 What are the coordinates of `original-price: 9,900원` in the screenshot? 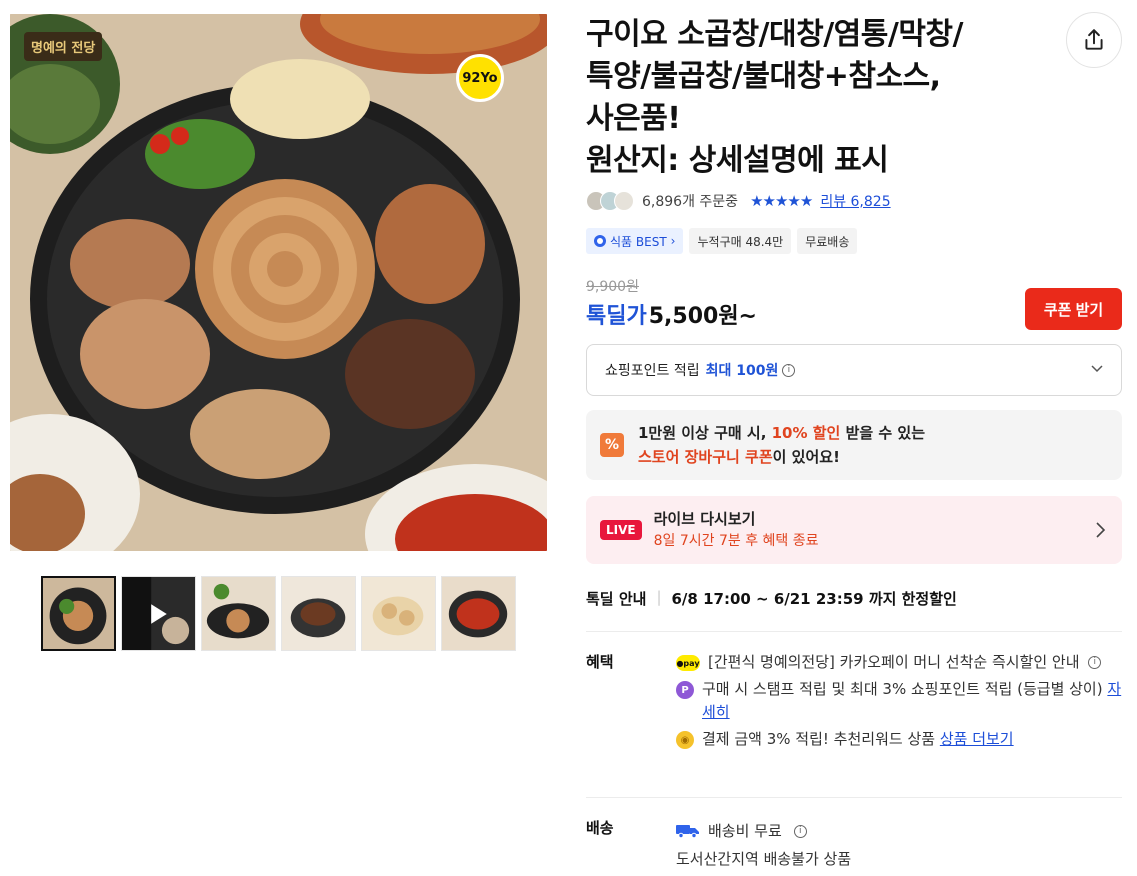 It's located at (612, 287).